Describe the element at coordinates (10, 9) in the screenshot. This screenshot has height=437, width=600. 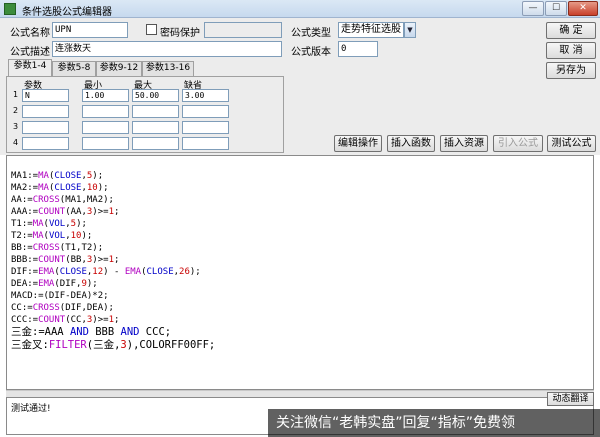
I see `app-icon` at that location.